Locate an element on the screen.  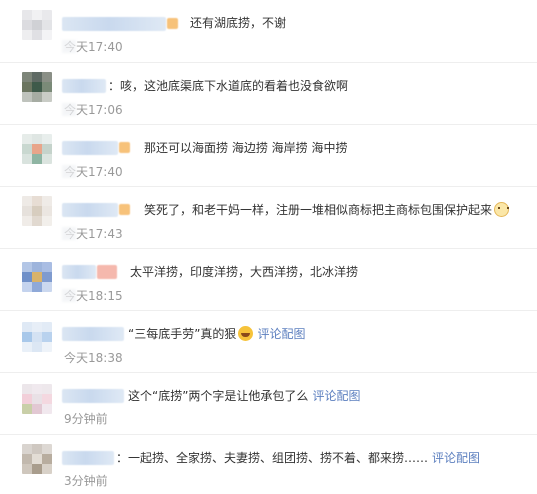
comment-text: 这个“底捞”两个字是让他承包了么 评论配图 is located at coordinates (244, 396).